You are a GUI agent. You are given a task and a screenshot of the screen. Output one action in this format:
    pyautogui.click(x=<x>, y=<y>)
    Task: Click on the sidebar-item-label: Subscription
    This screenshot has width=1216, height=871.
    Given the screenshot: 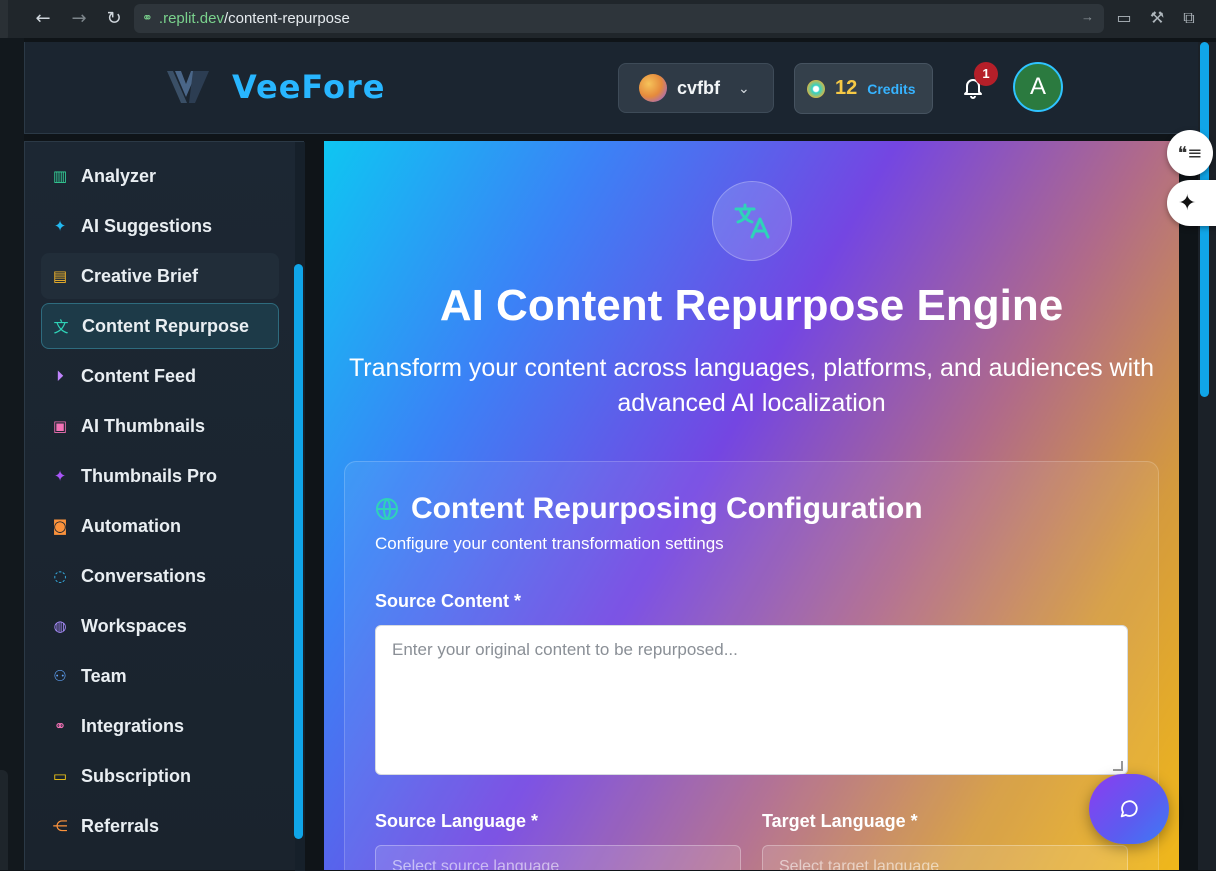 What is the action you would take?
    pyautogui.click(x=136, y=775)
    